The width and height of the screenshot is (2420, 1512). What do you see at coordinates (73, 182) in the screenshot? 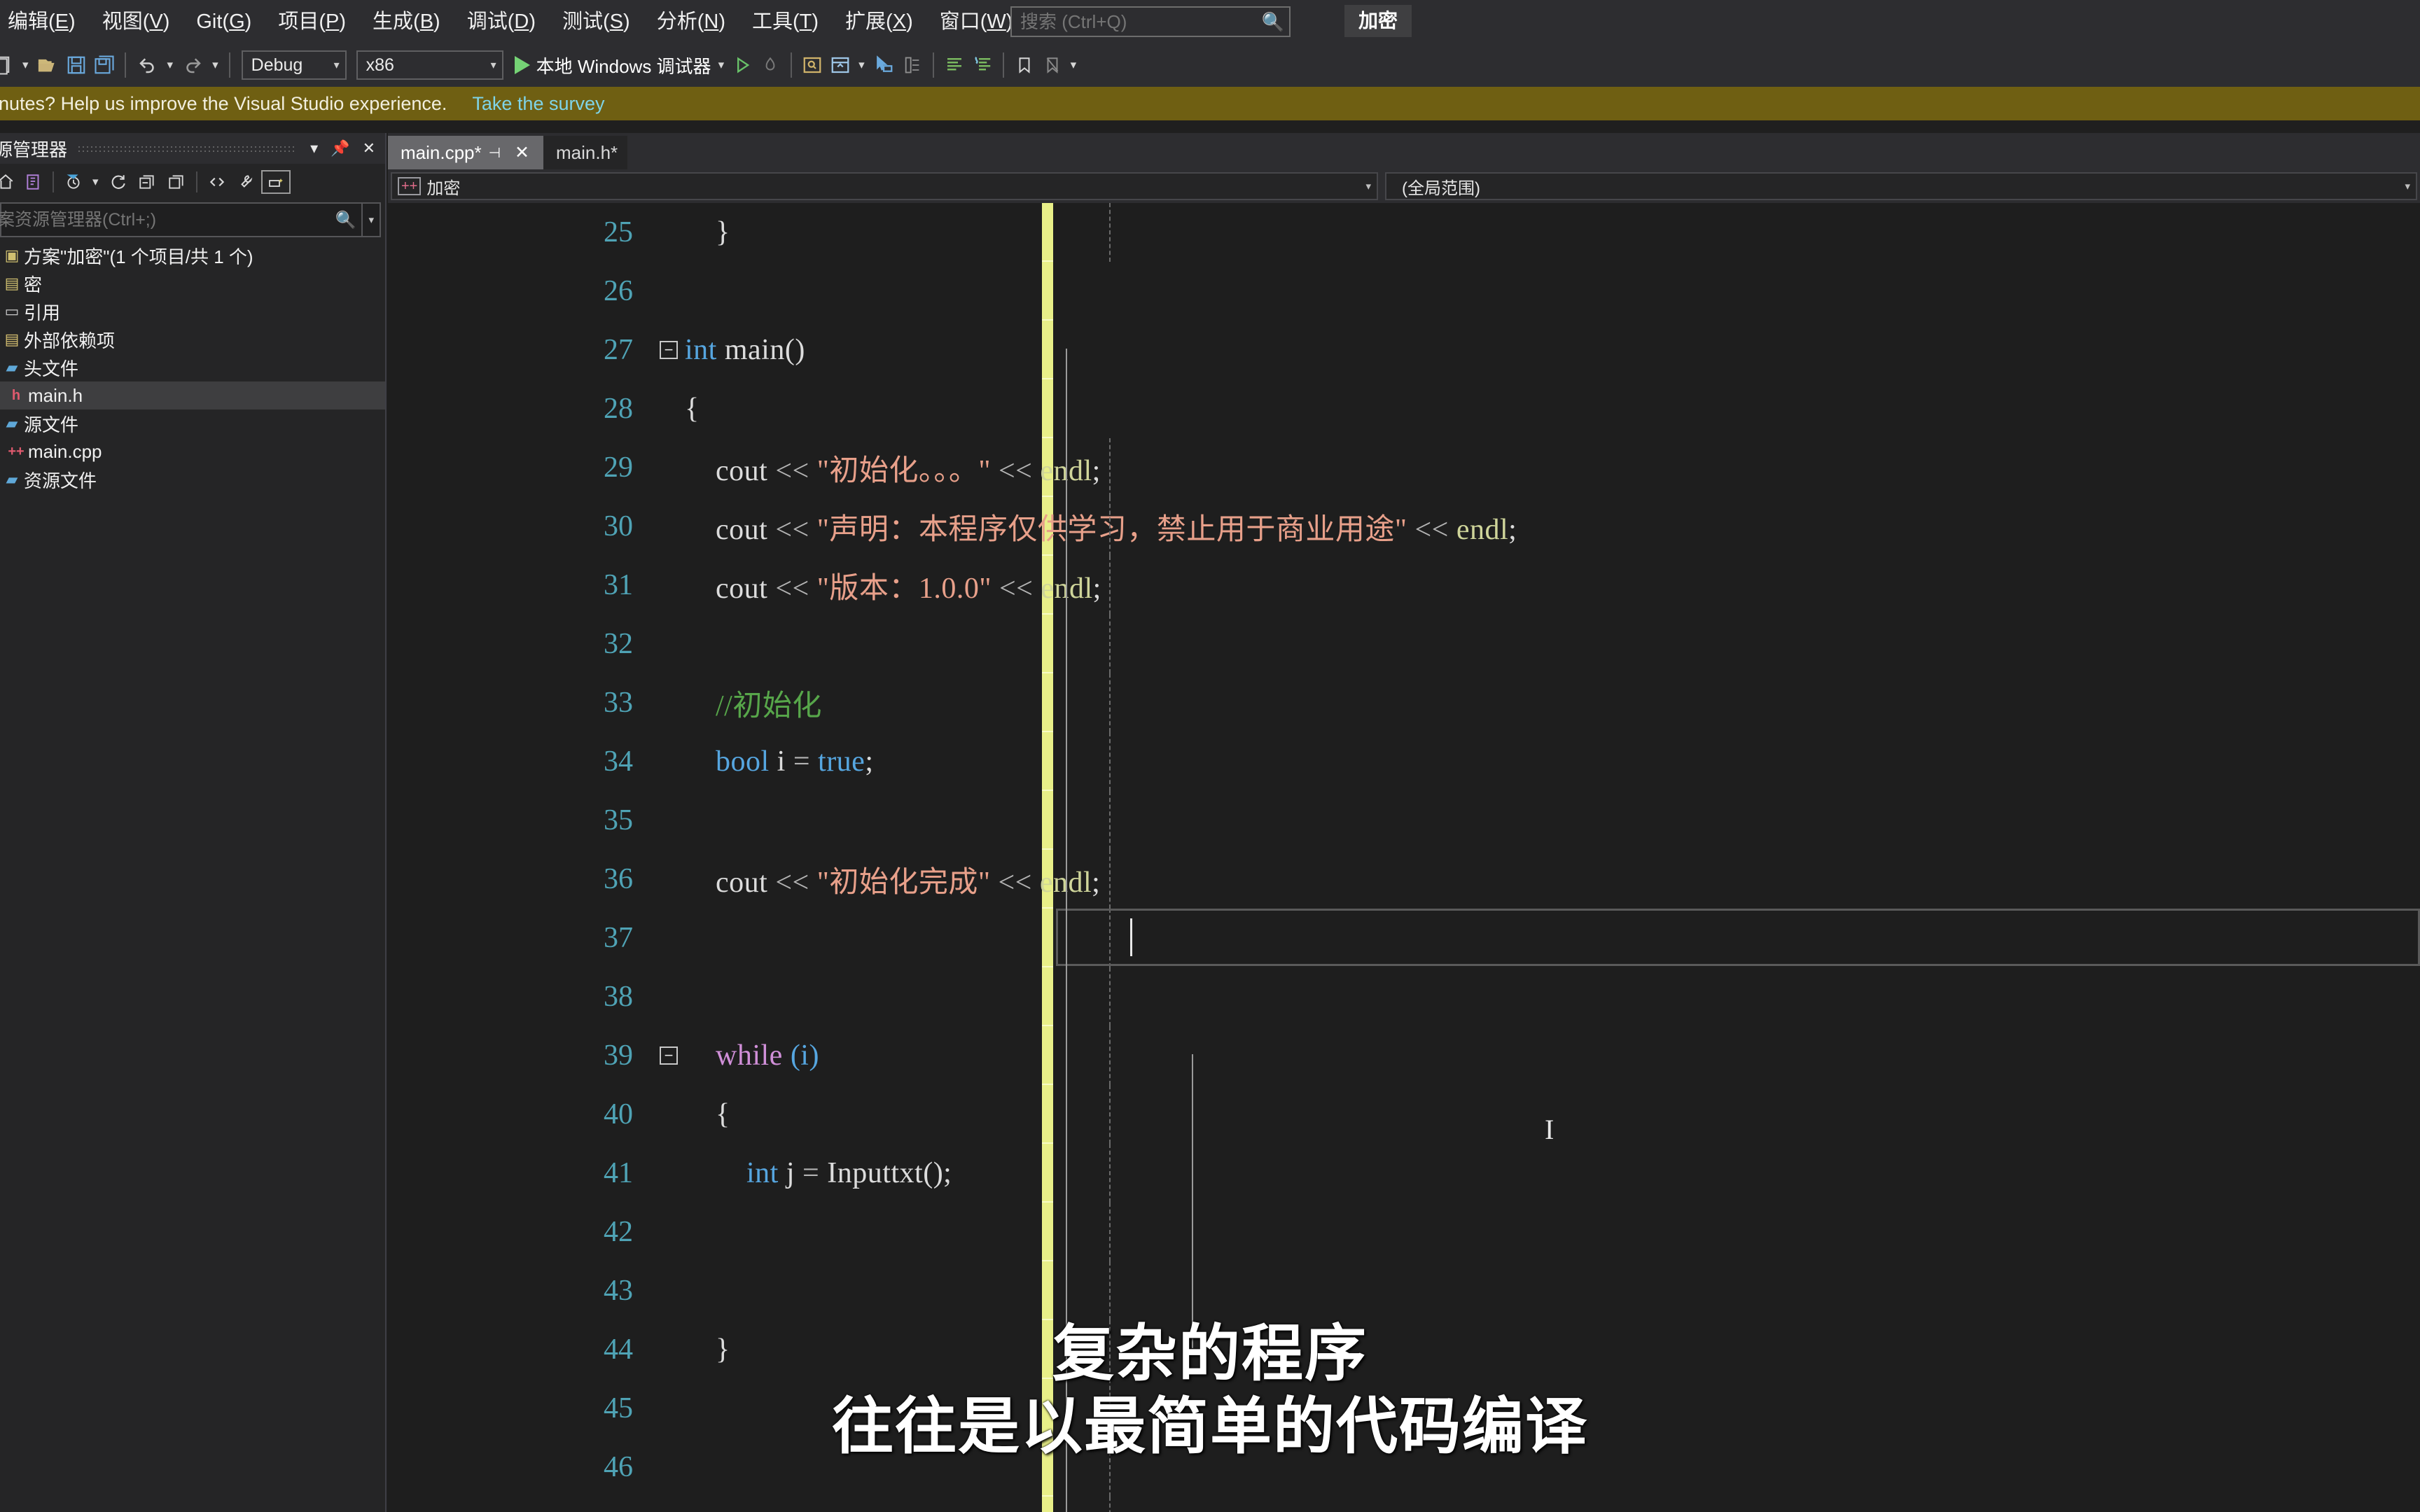
I see `pending-changes-filter-icon` at bounding box center [73, 182].